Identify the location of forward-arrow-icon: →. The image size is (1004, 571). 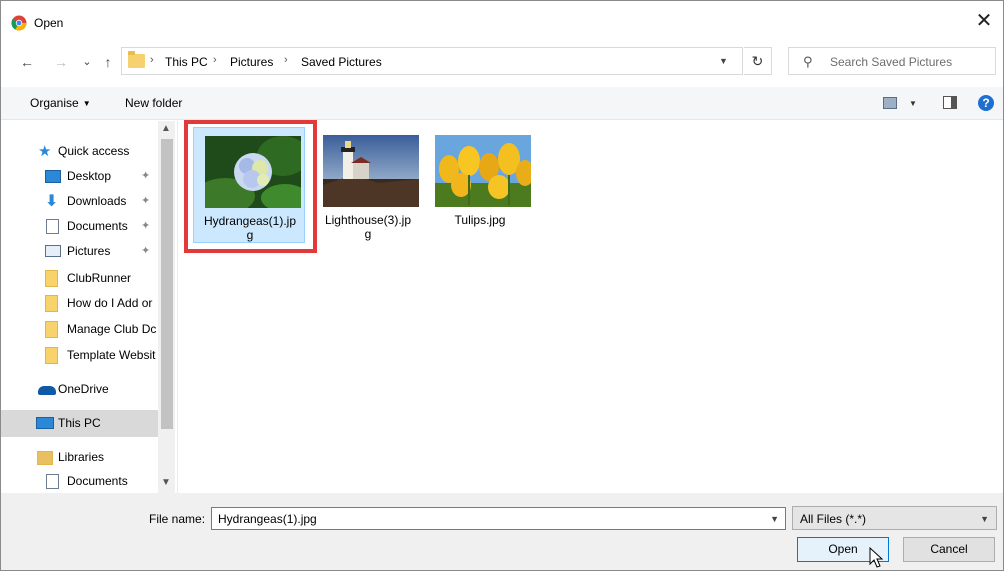
(61, 62).